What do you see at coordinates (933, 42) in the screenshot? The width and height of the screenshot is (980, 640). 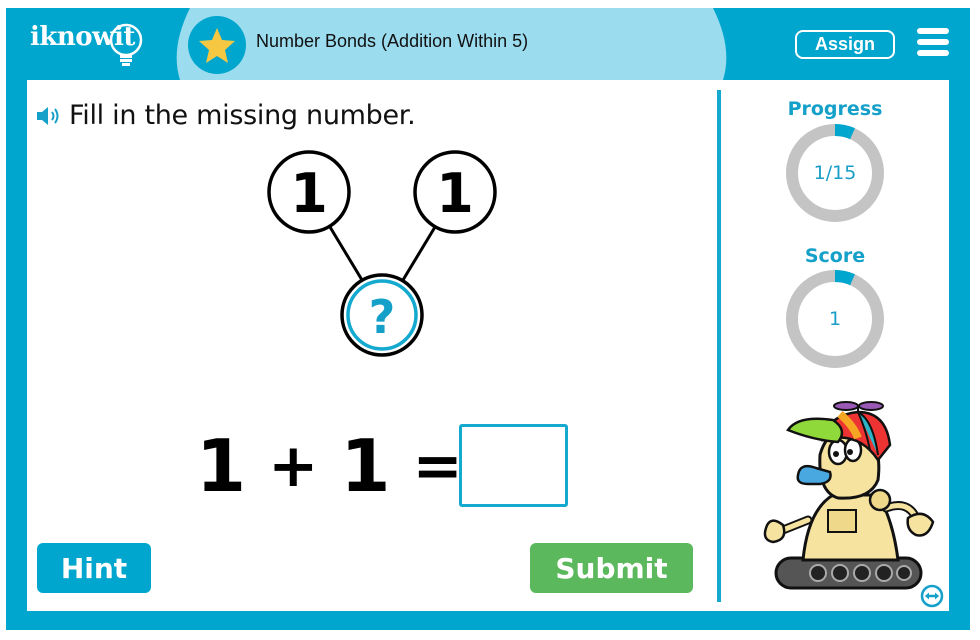 I see `hamburger-menu-icon` at bounding box center [933, 42].